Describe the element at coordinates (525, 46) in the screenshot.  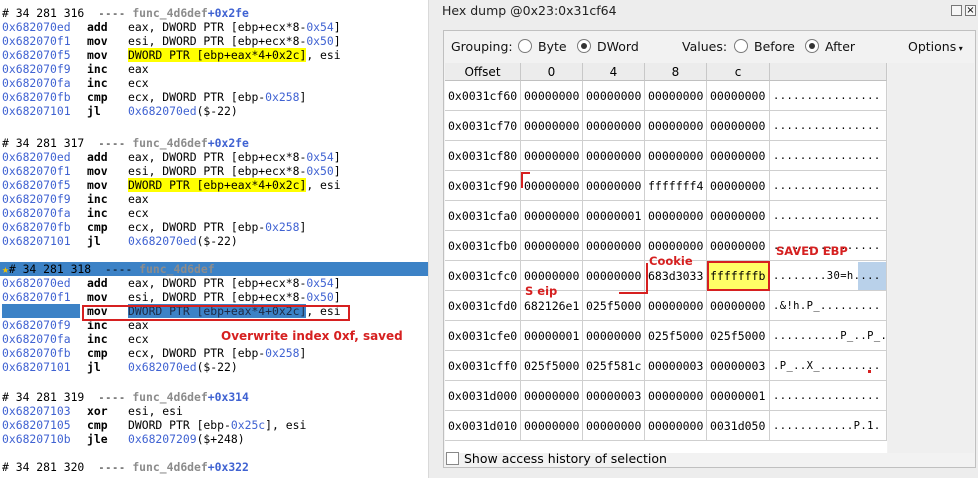
I see `byte-radio` at that location.